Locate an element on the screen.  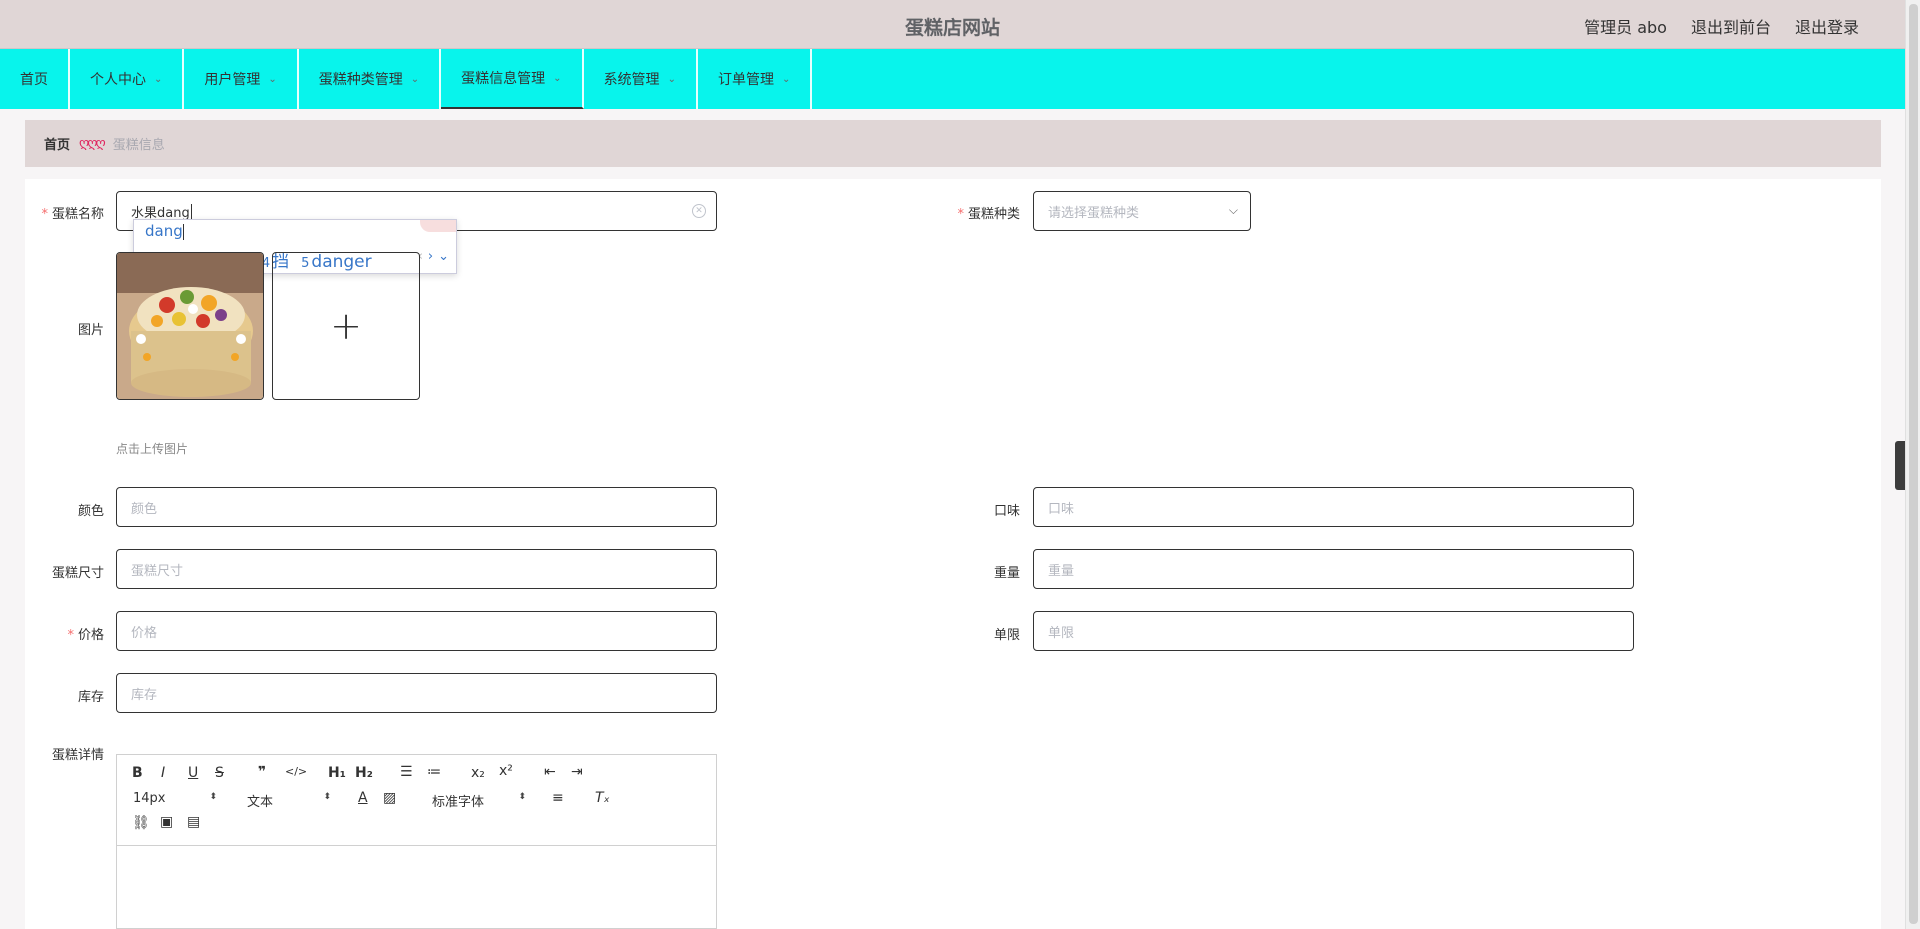
outdent-icon: ⇤ is located at coordinates (550, 772).